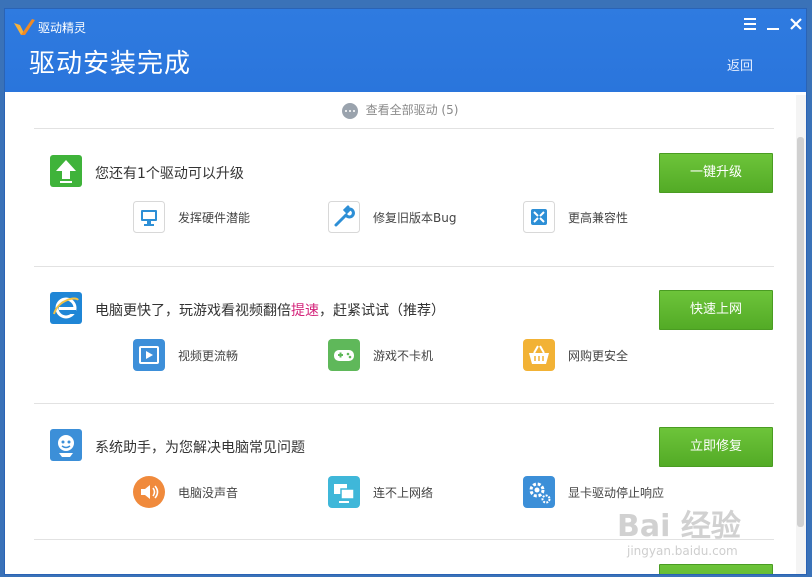 The width and height of the screenshot is (812, 577). What do you see at coordinates (344, 355) in the screenshot?
I see `gamepad-icon` at bounding box center [344, 355].